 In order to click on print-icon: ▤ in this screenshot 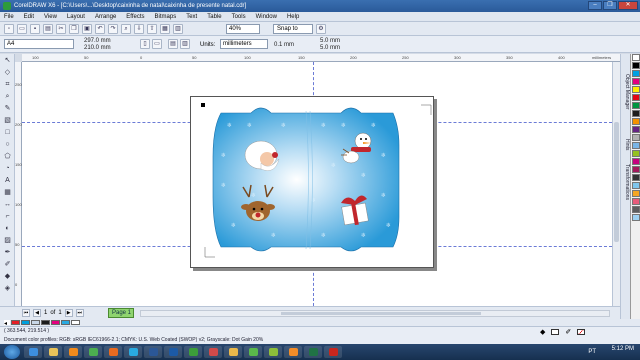, I will do `click(48, 28)`.